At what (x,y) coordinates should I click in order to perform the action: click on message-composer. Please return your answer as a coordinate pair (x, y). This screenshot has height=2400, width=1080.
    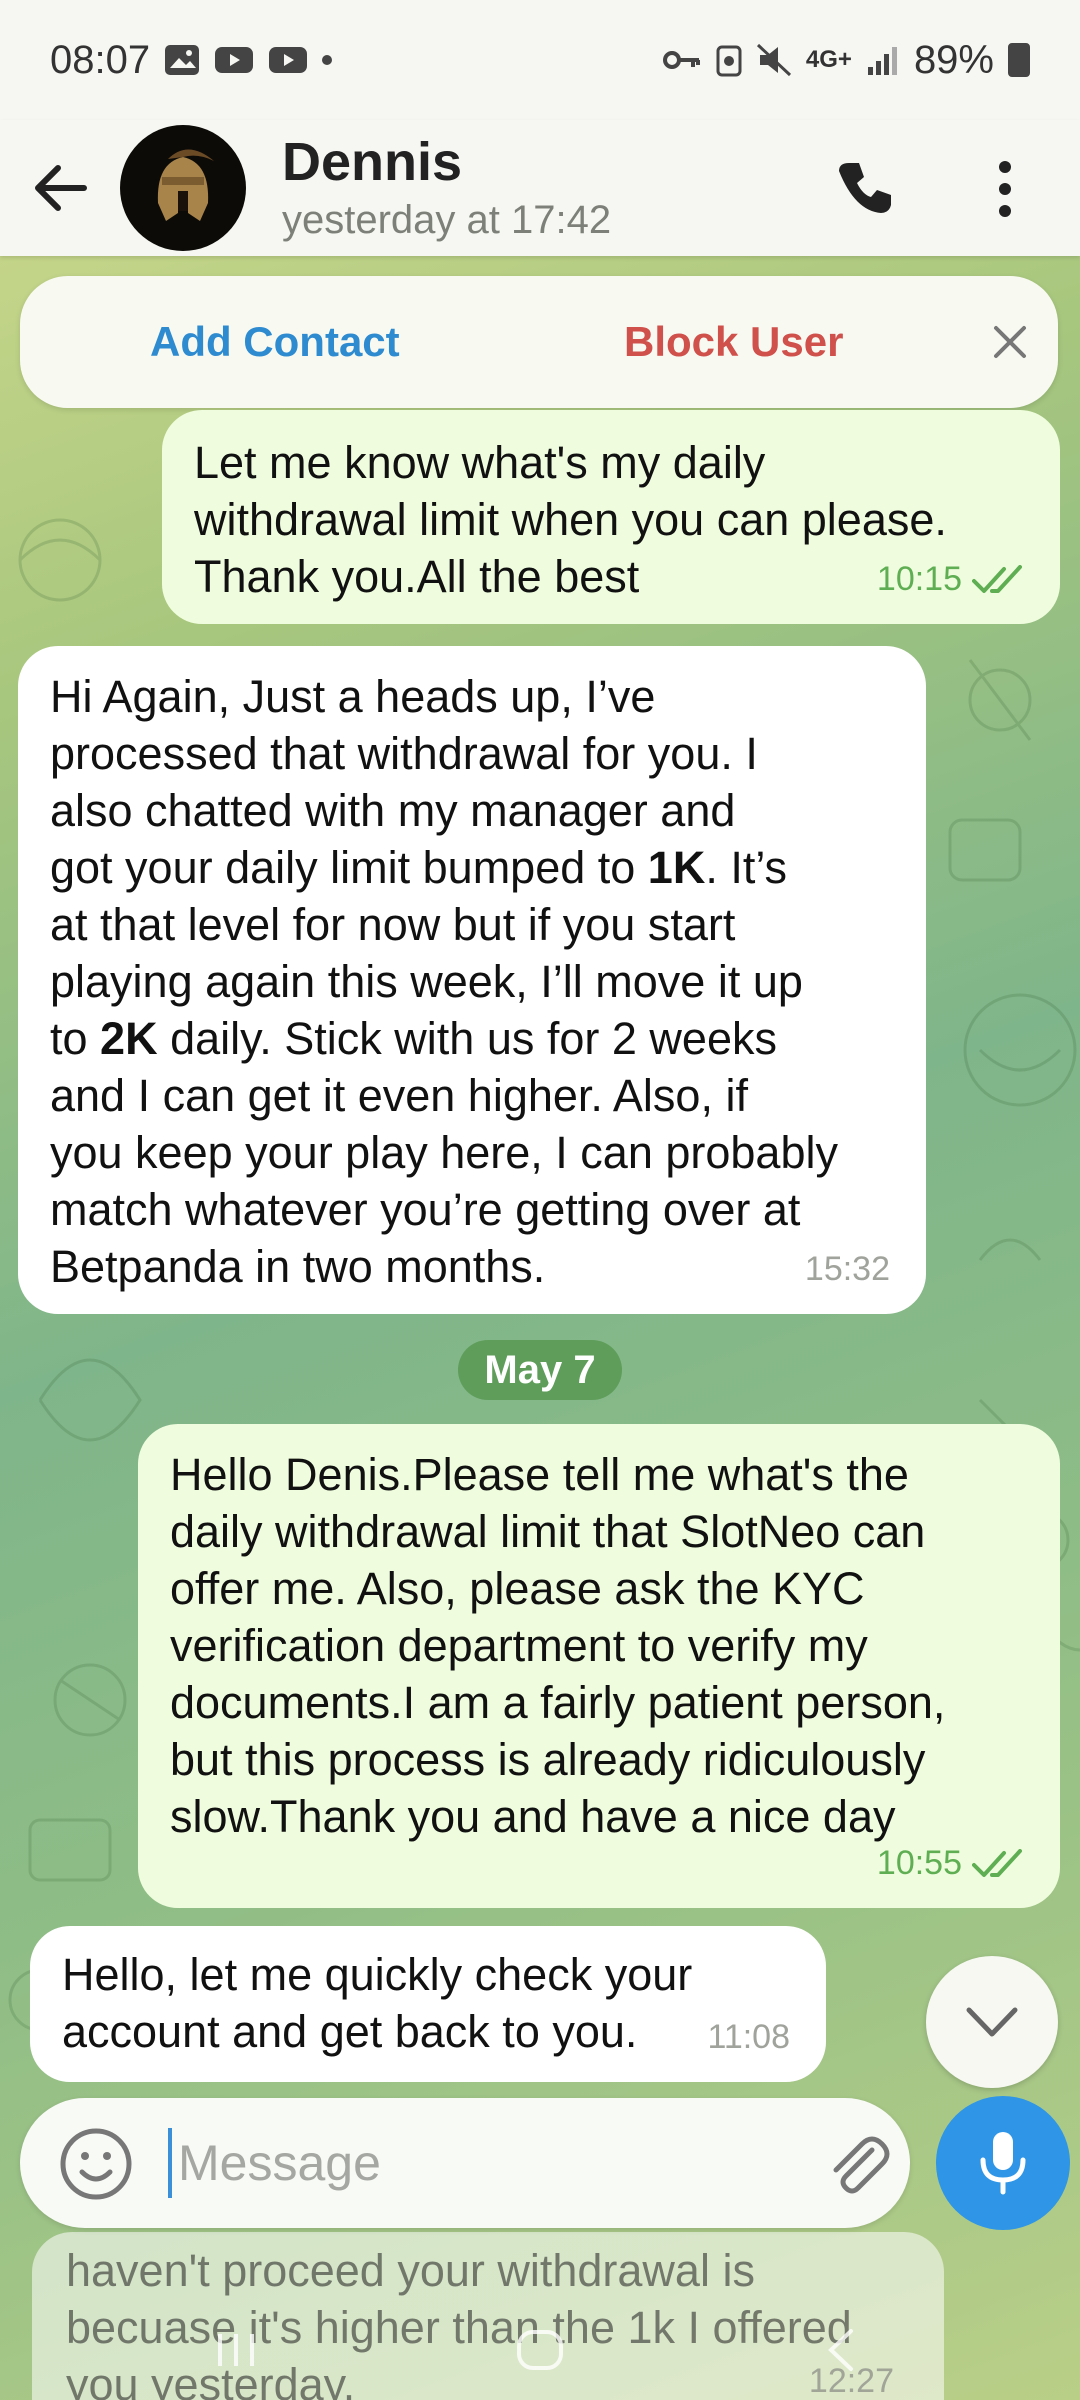
    Looking at the image, I should click on (465, 2163).